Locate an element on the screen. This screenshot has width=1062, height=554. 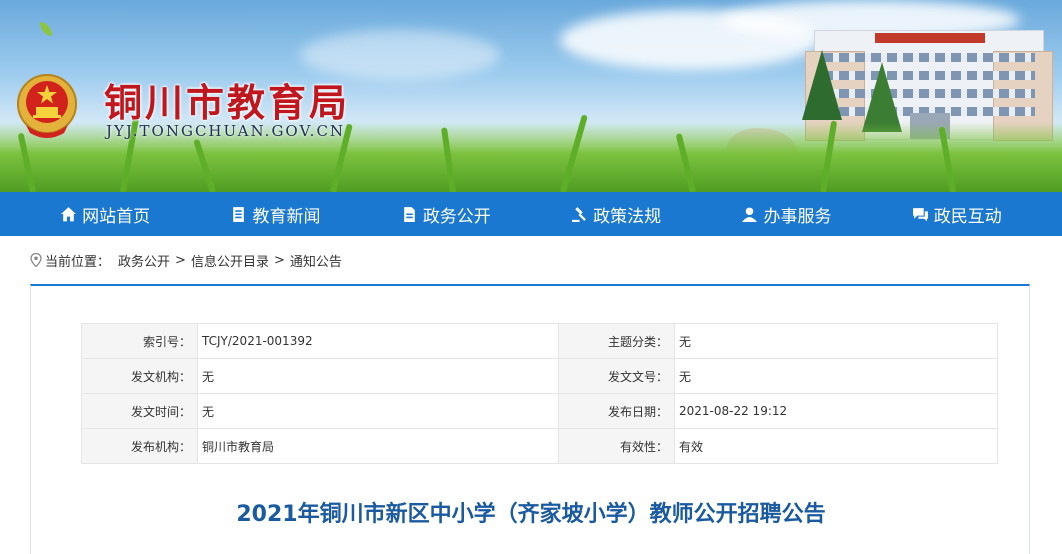
publish-date-value: 2021-08-22 19:12 is located at coordinates (836, 411).